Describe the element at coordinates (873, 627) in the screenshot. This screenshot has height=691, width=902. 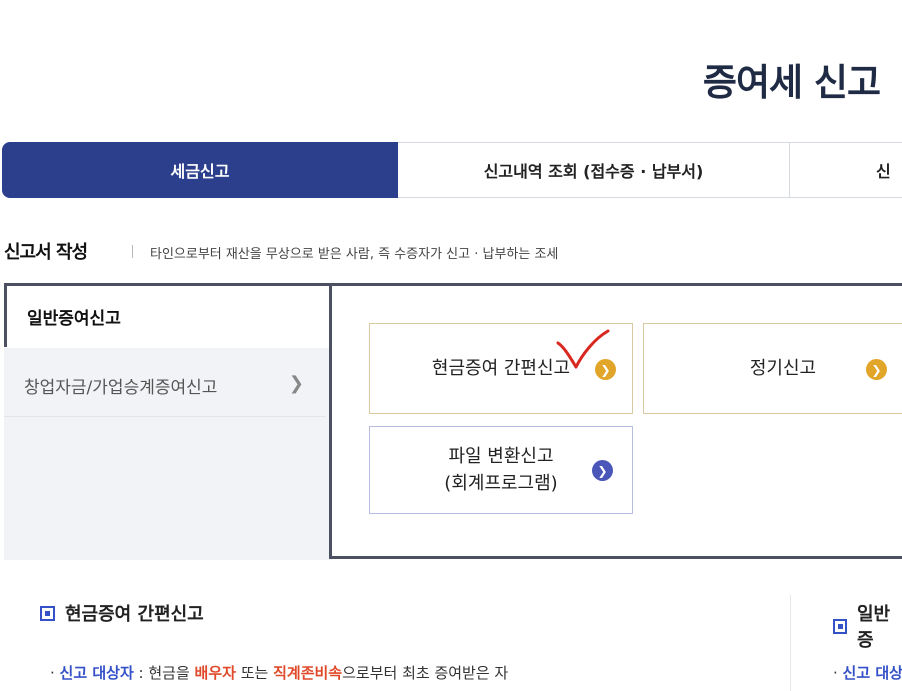
I see `info-title-text: 일반증` at that location.